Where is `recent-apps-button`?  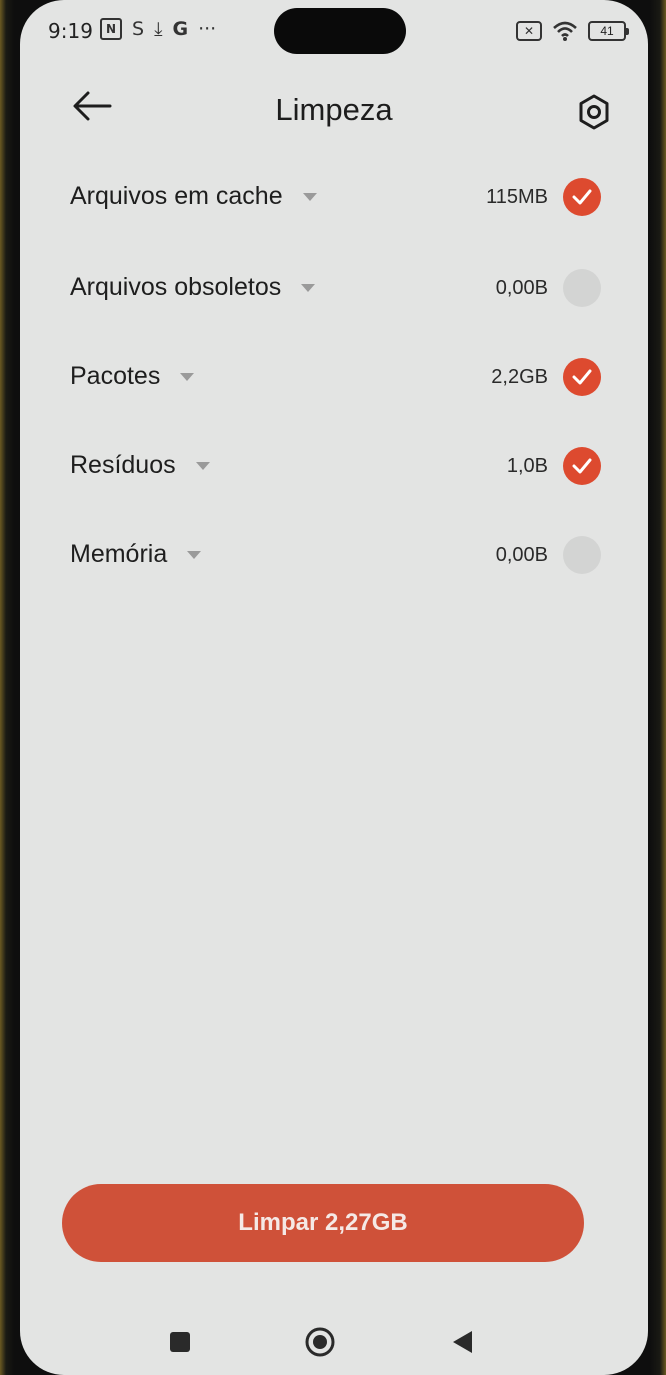
recent-apps-button is located at coordinates (180, 1342).